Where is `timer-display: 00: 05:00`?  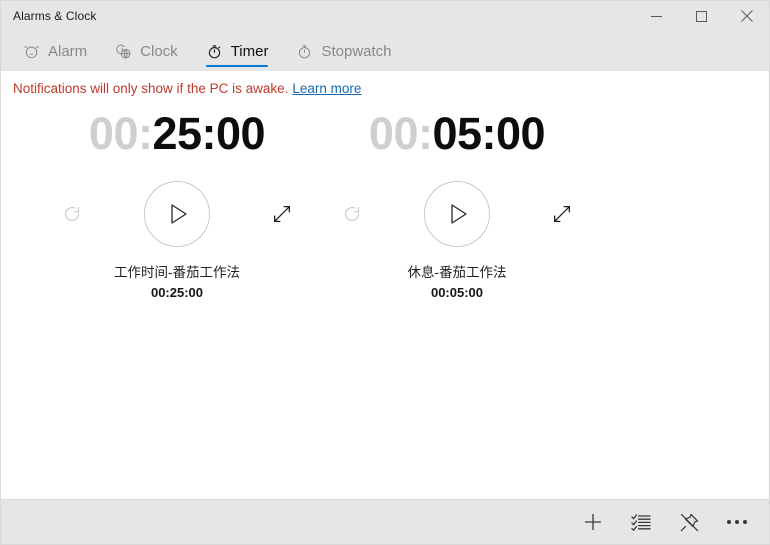
timer-display: 00: 05:00 is located at coordinates (457, 137).